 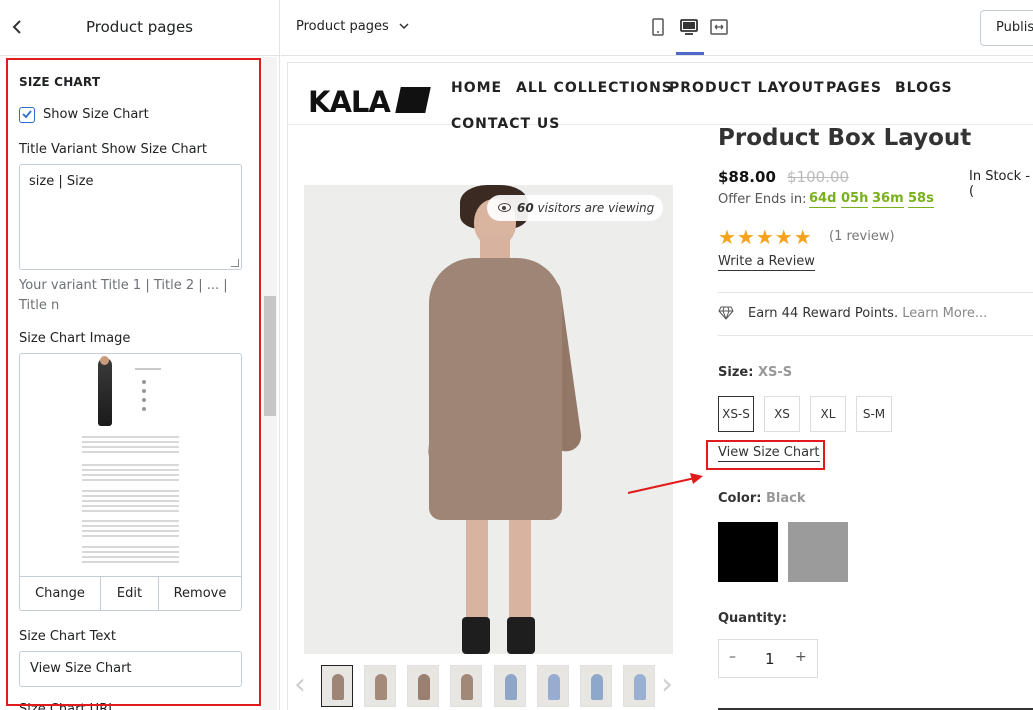 What do you see at coordinates (689, 27) in the screenshot?
I see `desktop-icon` at bounding box center [689, 27].